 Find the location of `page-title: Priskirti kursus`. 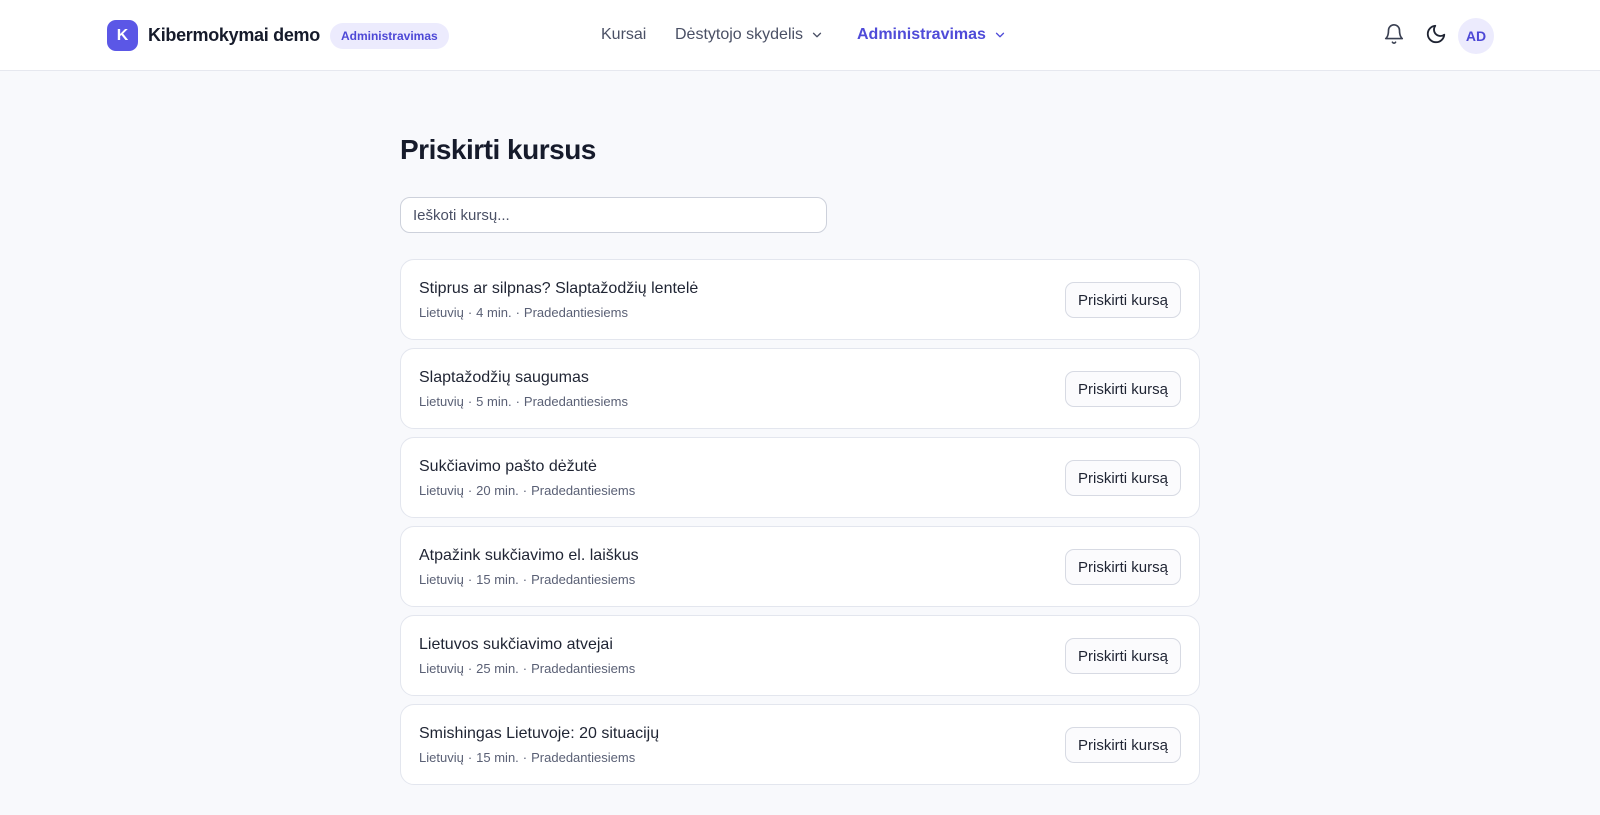

page-title: Priskirti kursus is located at coordinates (498, 149).